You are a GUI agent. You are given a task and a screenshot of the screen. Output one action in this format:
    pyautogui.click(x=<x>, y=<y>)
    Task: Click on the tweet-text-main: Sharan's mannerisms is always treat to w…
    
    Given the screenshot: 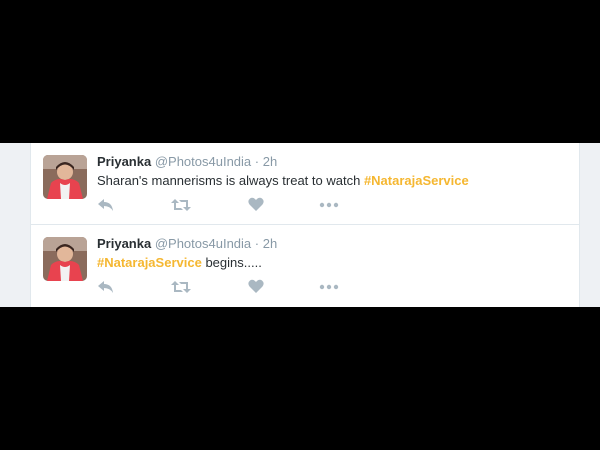 What is the action you would take?
    pyautogui.click(x=229, y=180)
    